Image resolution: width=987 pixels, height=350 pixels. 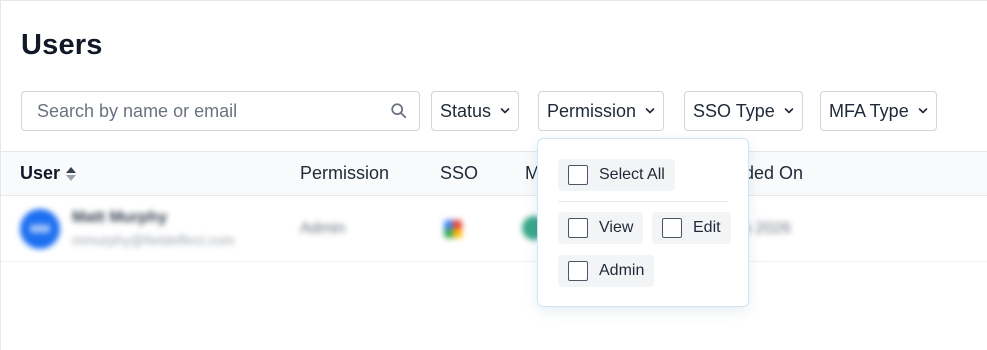 I want to click on sso-type-filter-label: SSO Type, so click(x=734, y=110).